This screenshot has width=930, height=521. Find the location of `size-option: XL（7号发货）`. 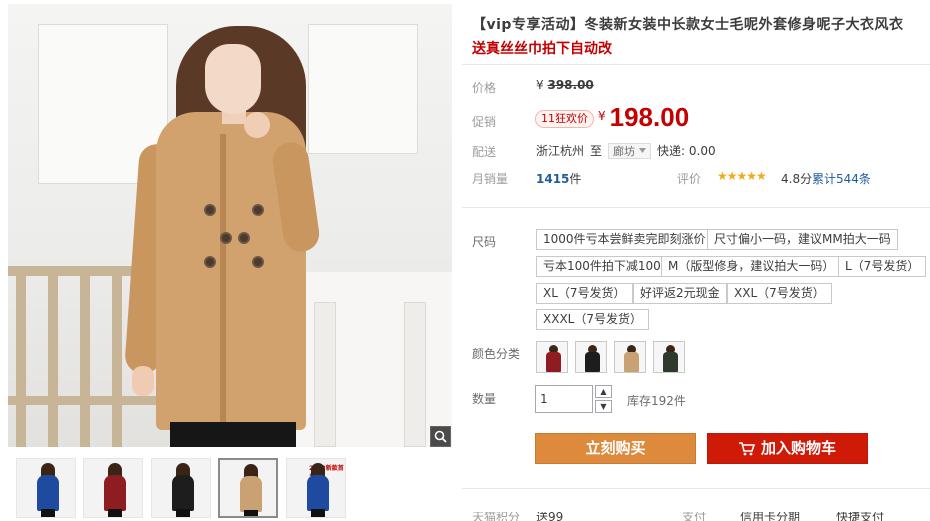

size-option: XL（7号发货） is located at coordinates (584, 293).